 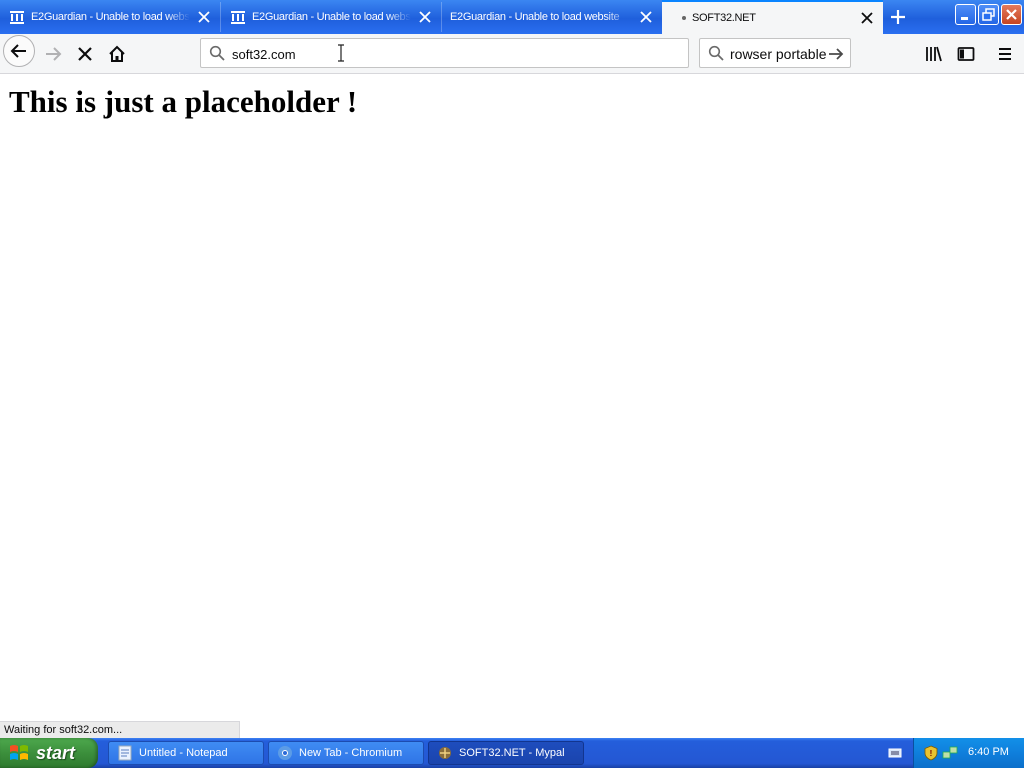 I want to click on stop-x-icon, so click(x=85, y=54).